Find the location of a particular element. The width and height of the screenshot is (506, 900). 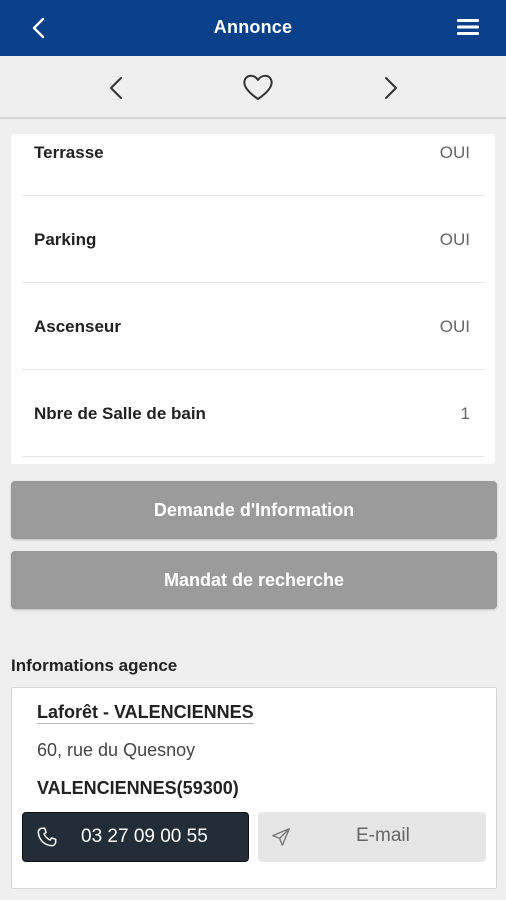

info-request-button: Demande d'Information is located at coordinates (254, 510).